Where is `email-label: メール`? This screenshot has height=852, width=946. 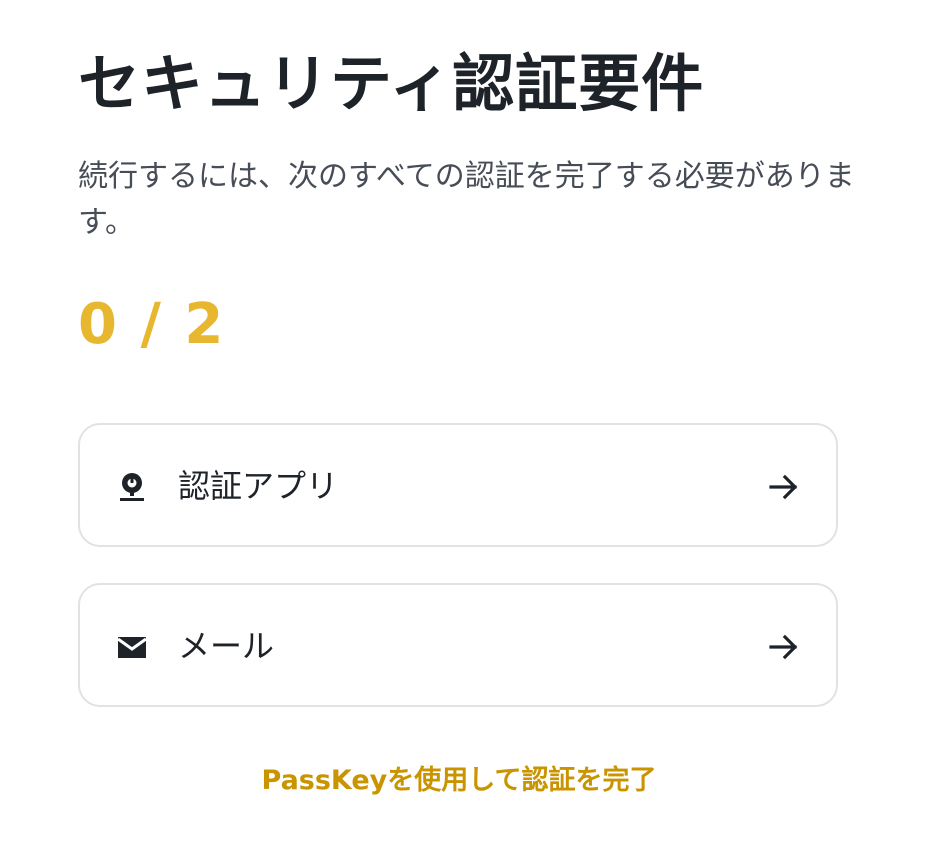
email-label: メール is located at coordinates (226, 646).